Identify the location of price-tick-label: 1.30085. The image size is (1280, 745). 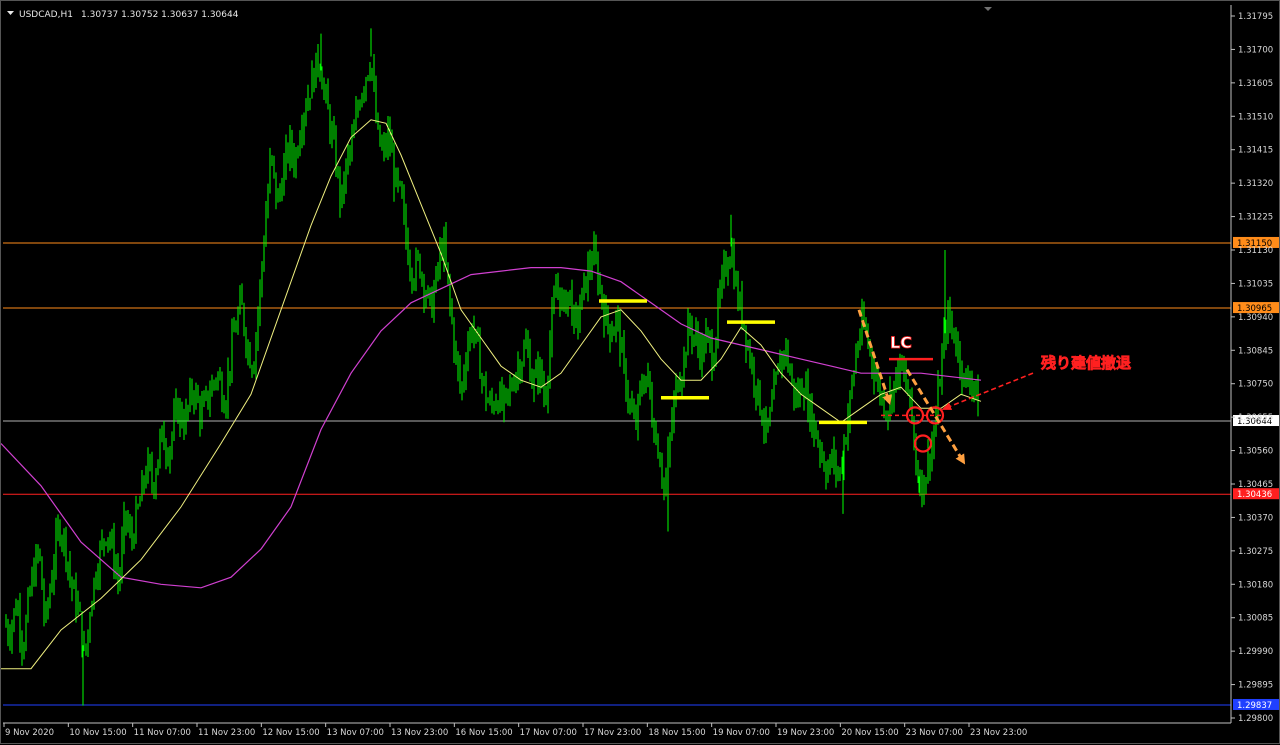
(1255, 619).